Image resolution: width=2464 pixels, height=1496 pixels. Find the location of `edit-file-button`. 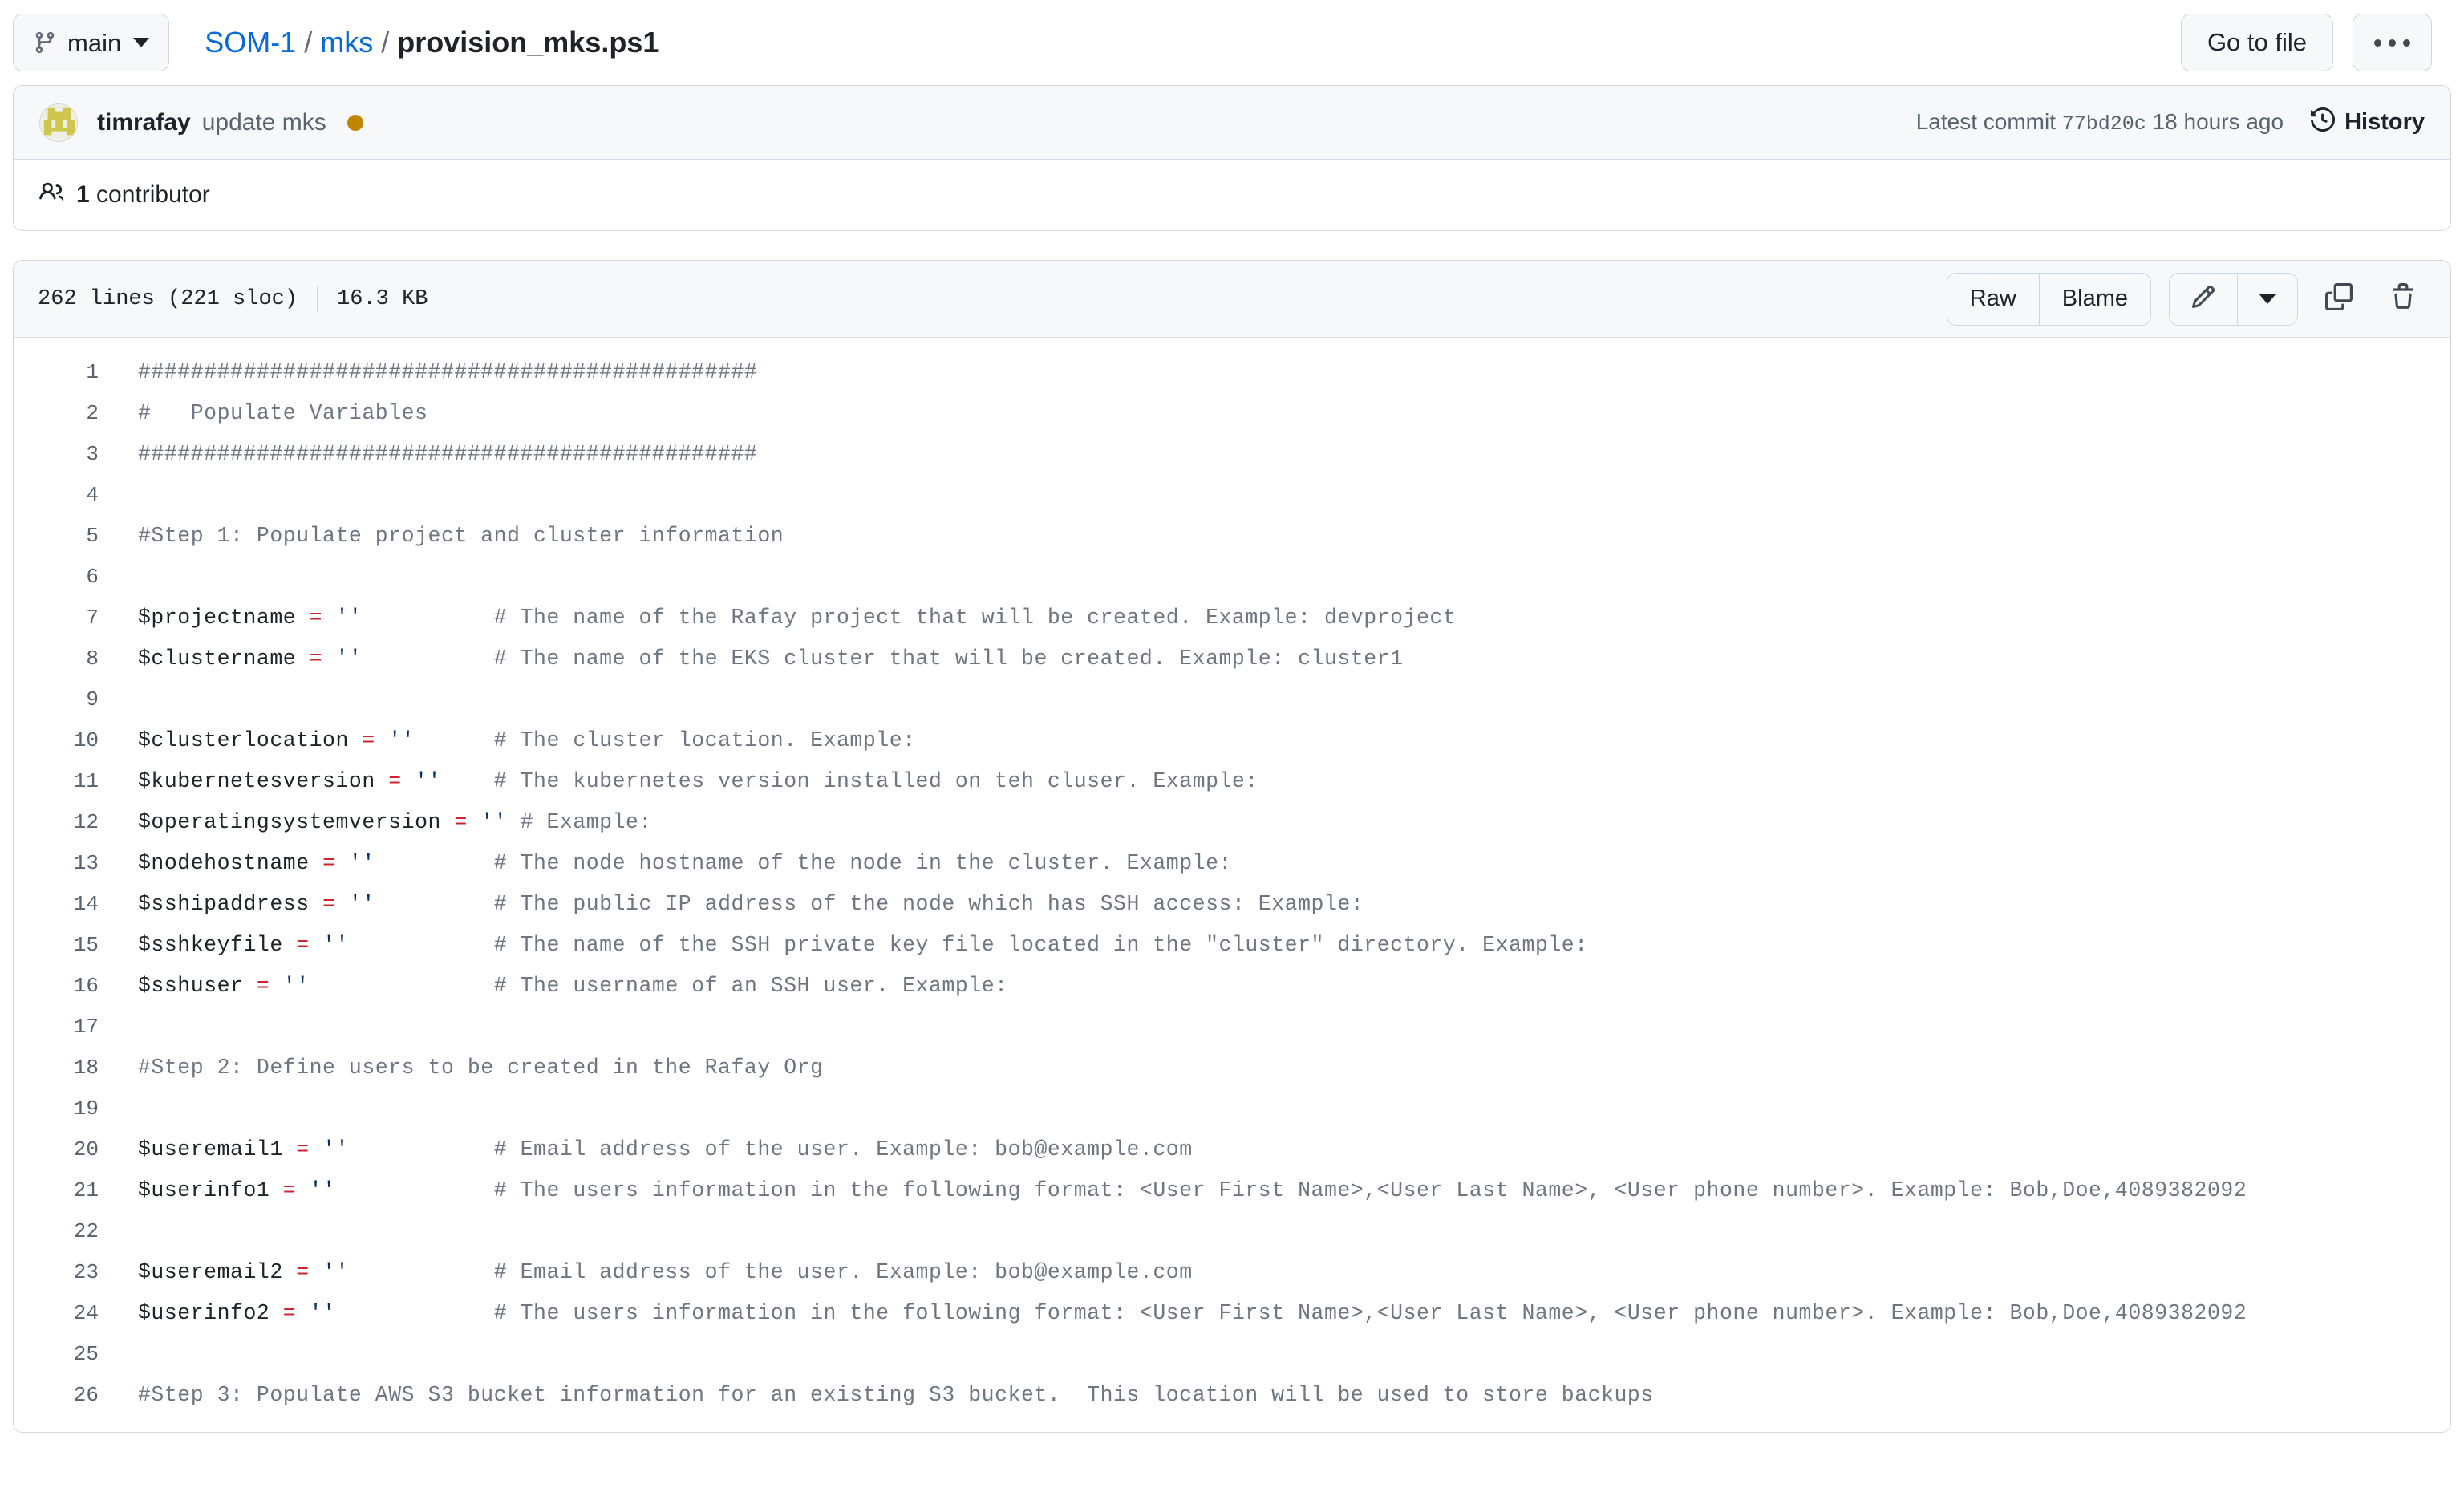

edit-file-button is located at coordinates (2203, 299).